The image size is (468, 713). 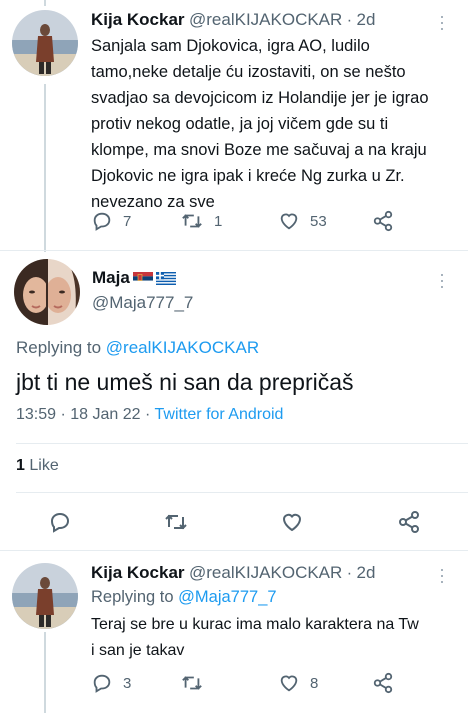 I want to click on like-button: 8, so click(x=298, y=683).